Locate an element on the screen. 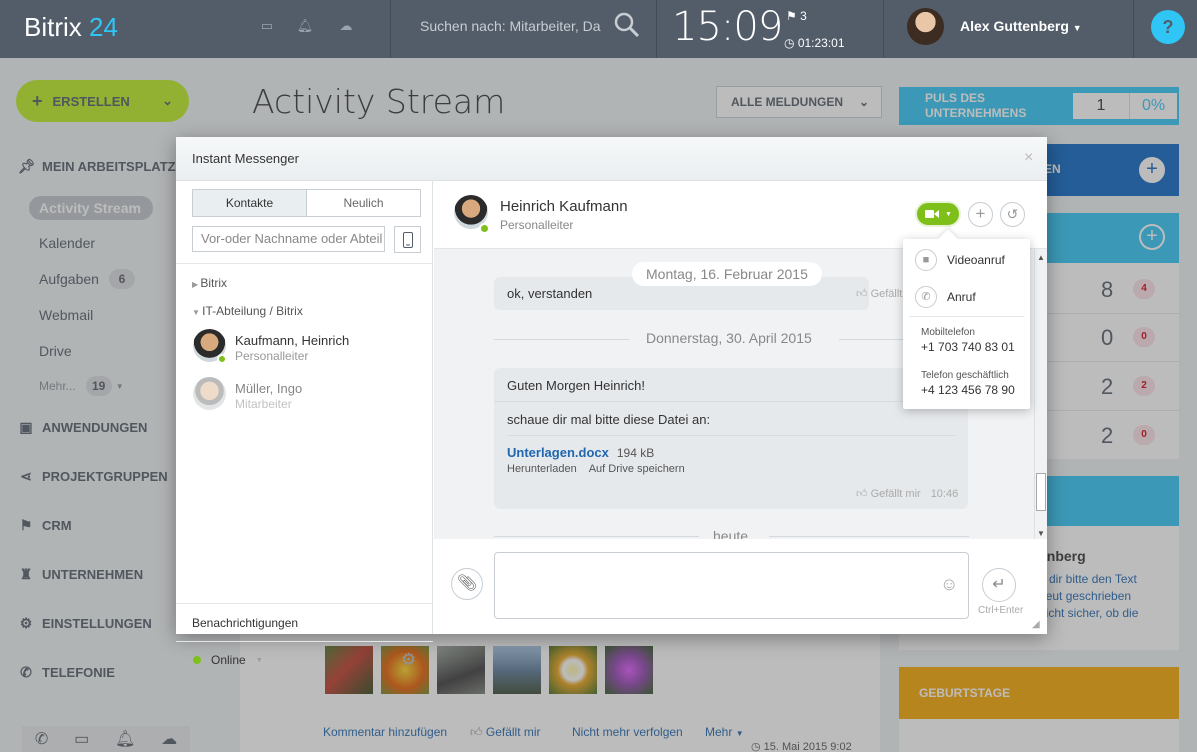 The width and height of the screenshot is (1197, 752). mobile-number: +1 703 740 83 01 is located at coordinates (968, 347).